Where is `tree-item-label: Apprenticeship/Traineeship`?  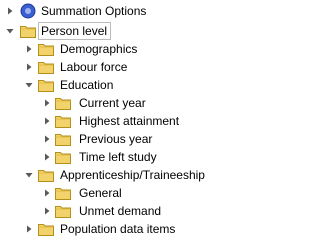 tree-item-label: Apprenticeship/Traineeship is located at coordinates (132, 175).